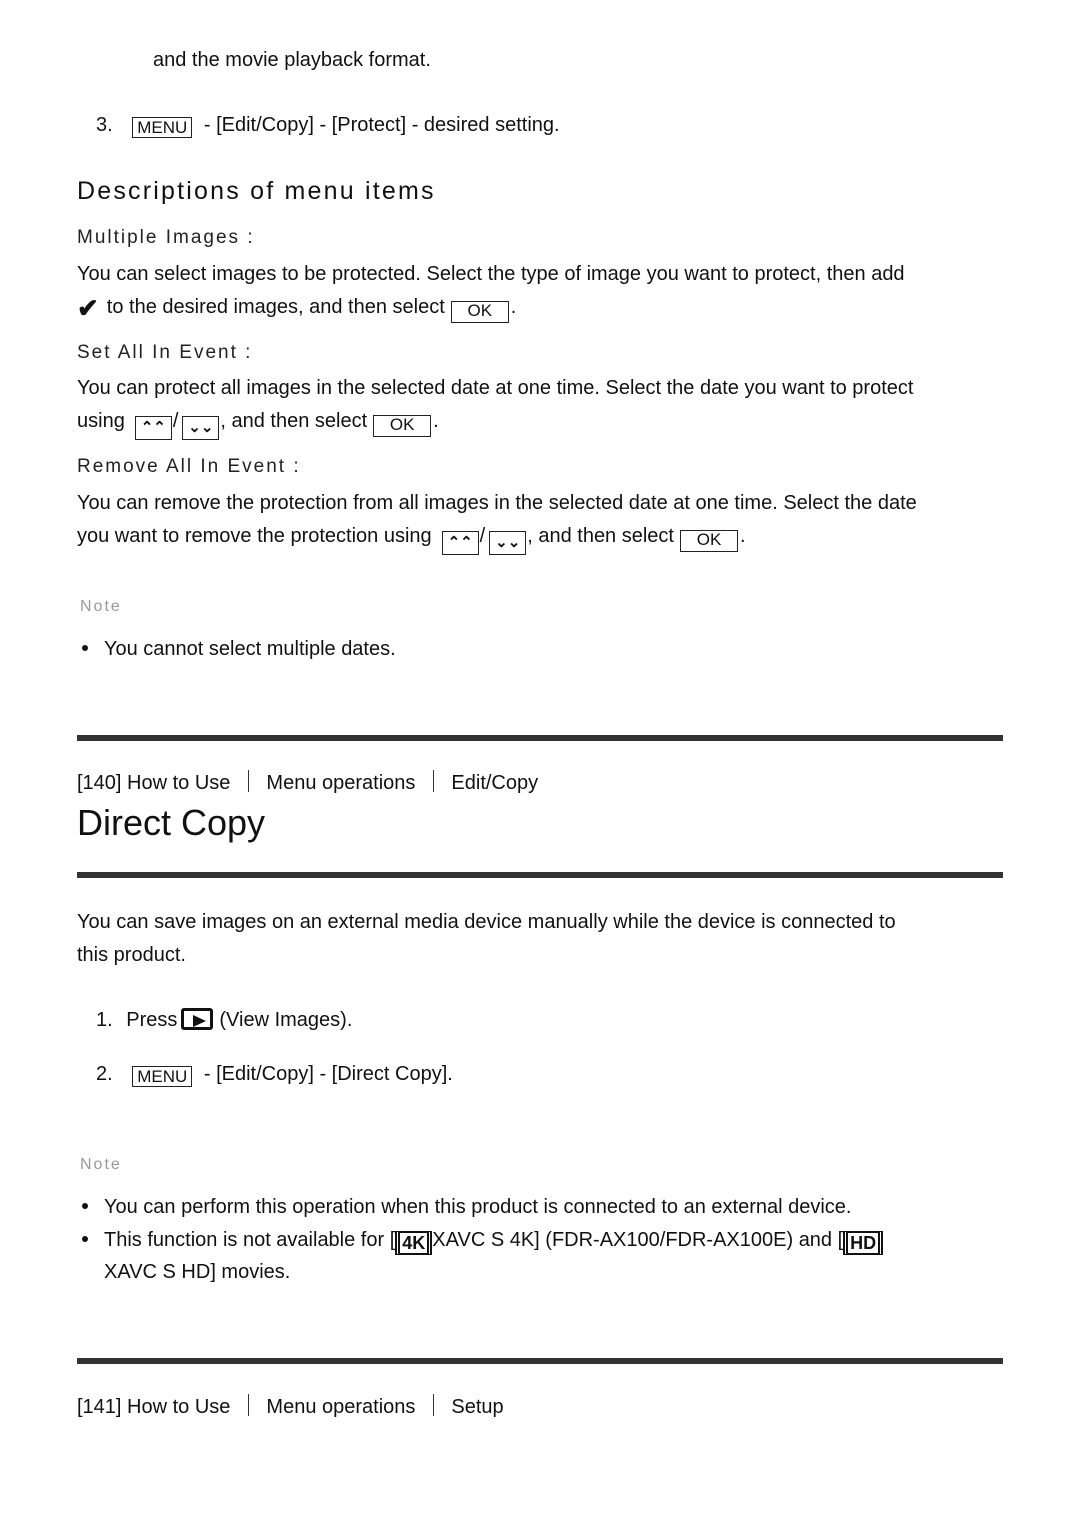  I want to click on breadcrumb-item: Edit/Copy, so click(494, 783).